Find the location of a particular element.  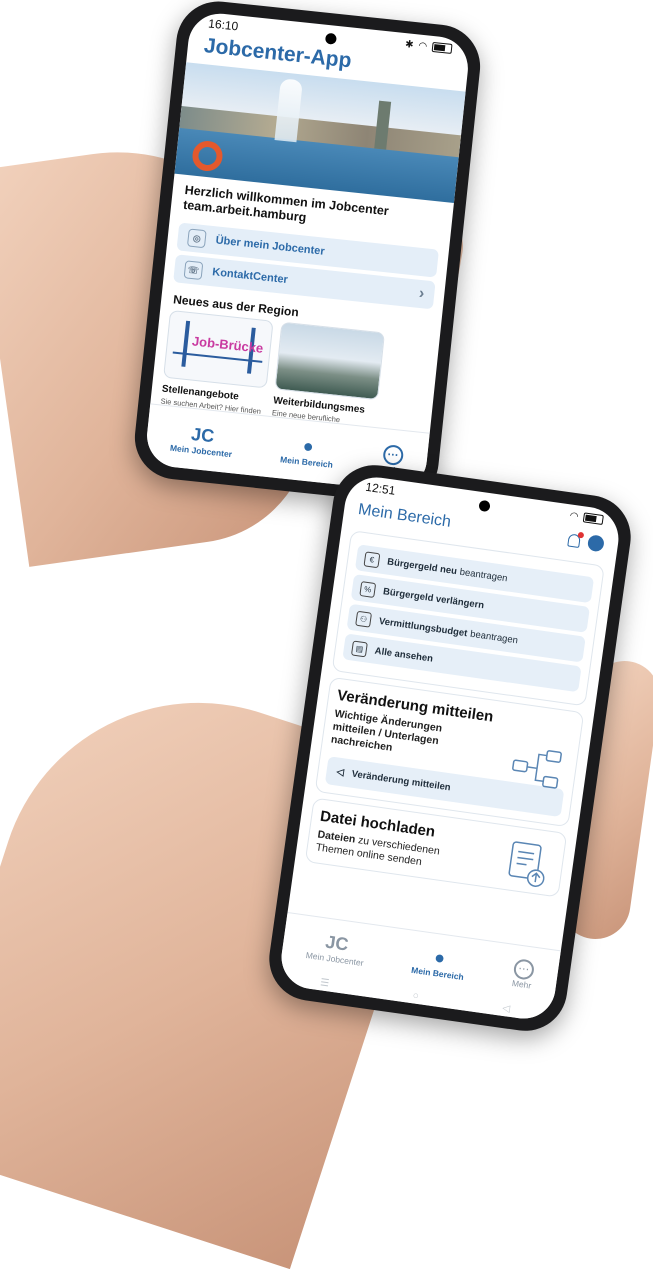

tab-mehr: ⋯ Mehr is located at coordinates (523, 974).